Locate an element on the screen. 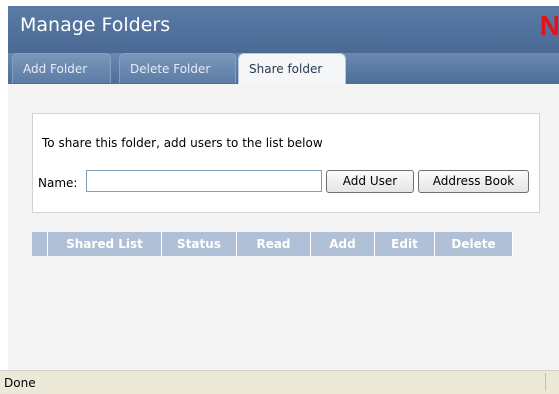 The width and height of the screenshot is (559, 394). name-label: Name: is located at coordinates (58, 183).